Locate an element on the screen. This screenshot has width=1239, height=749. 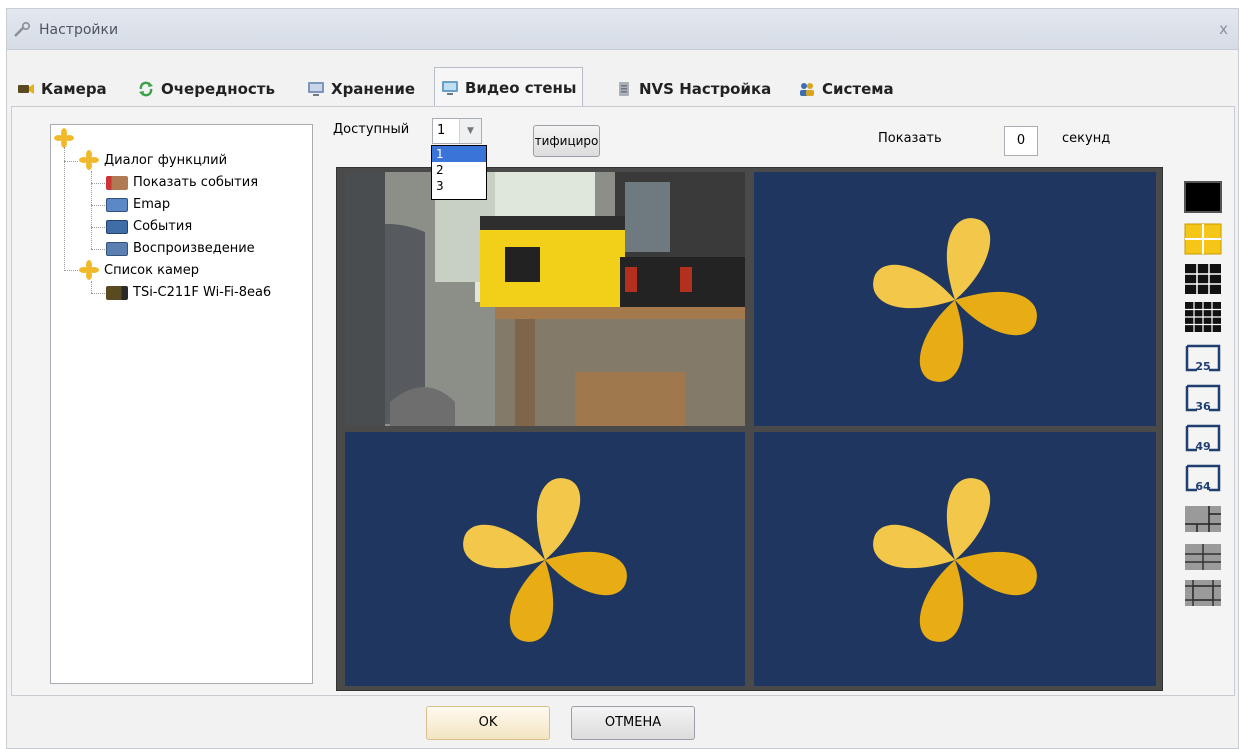
tree-group-camera-list: Список камер is located at coordinates (139, 270).